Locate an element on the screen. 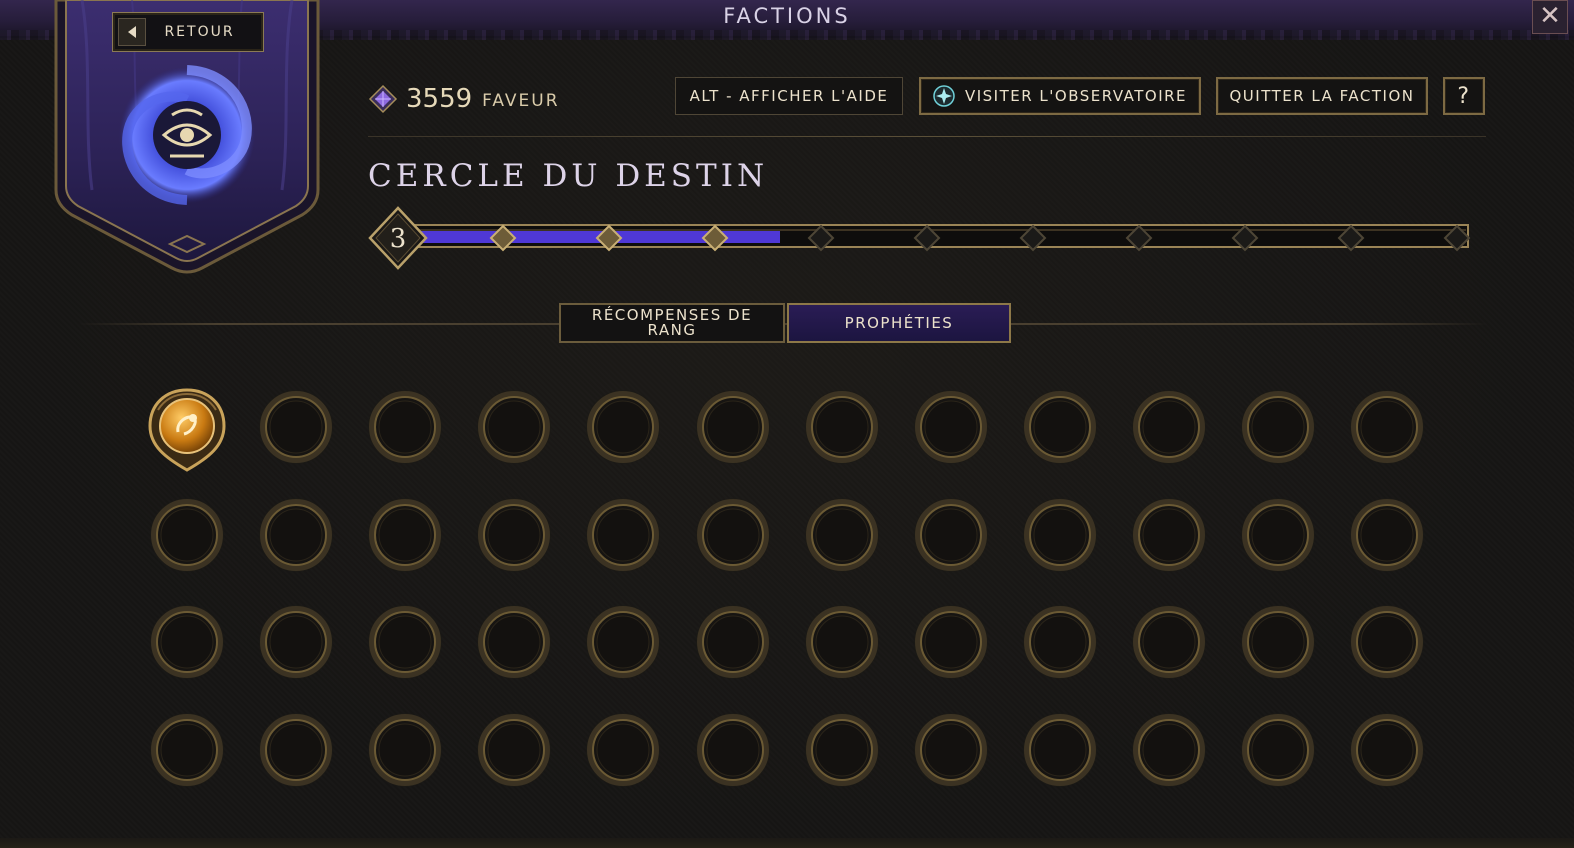 The height and width of the screenshot is (848, 1574). faction-name: CERCLE DU DESTIN is located at coordinates (568, 176).